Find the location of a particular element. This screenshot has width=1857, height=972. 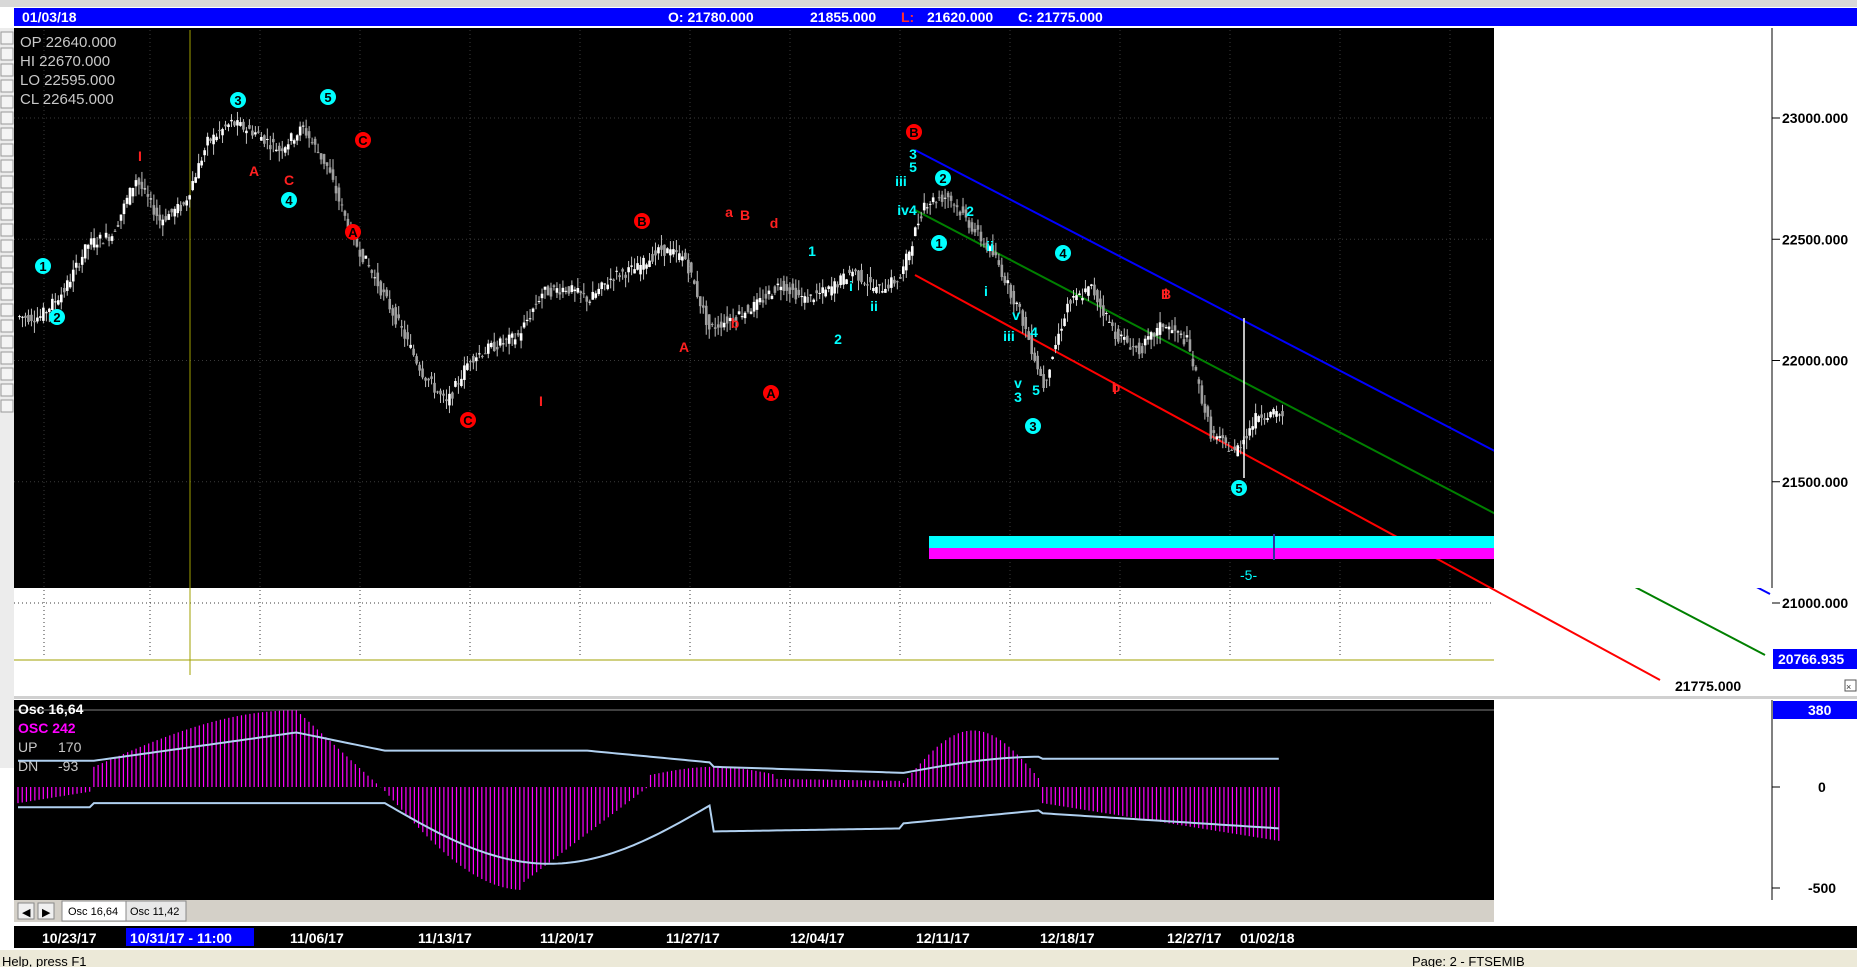

wave-label-red-circled: C is located at coordinates (363, 140).